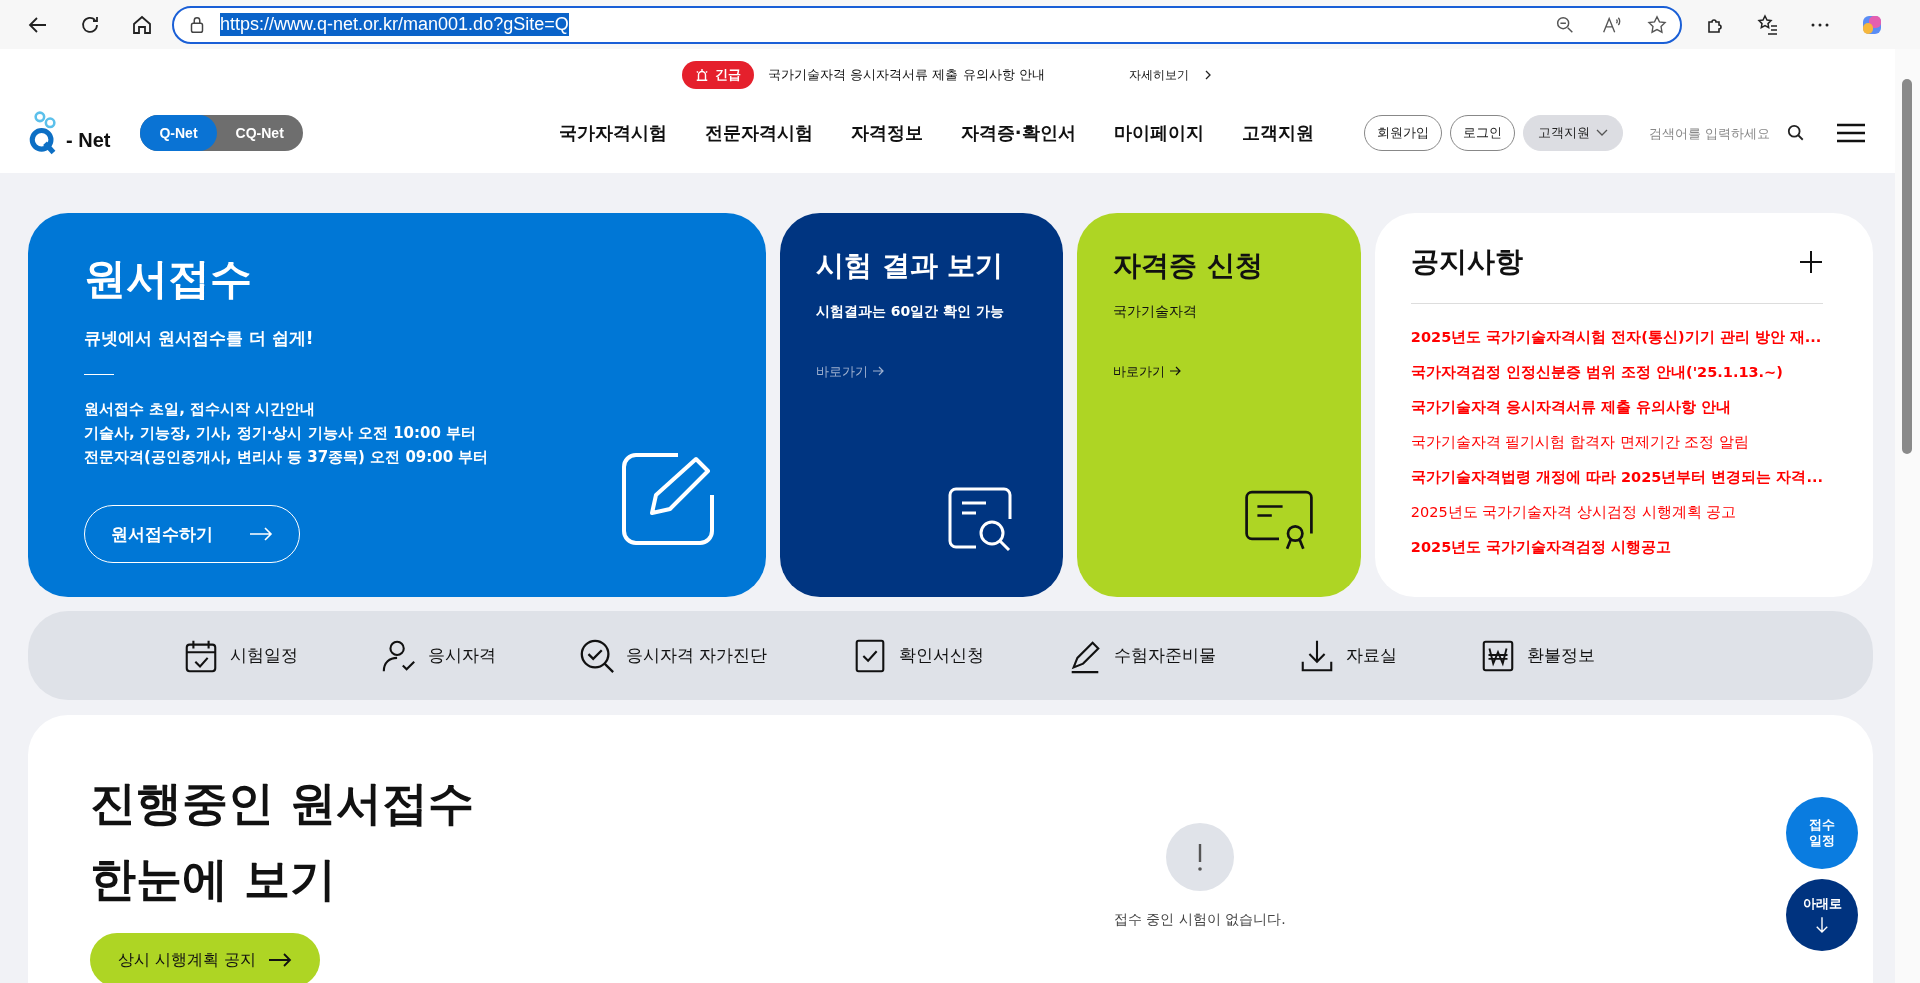 The width and height of the screenshot is (1920, 983). Describe the element at coordinates (168, 279) in the screenshot. I see `card-title: 원서접수` at that location.